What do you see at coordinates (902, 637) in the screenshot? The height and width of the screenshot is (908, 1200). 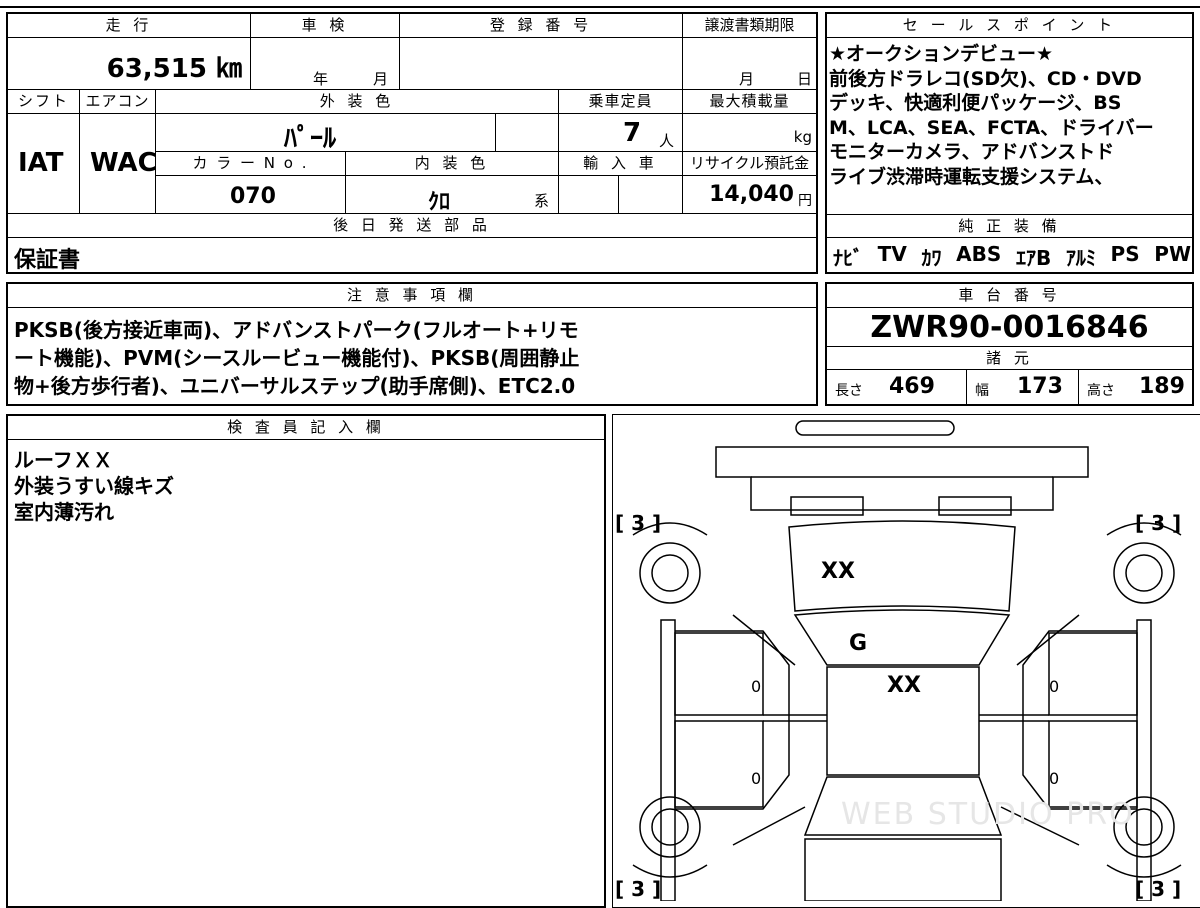 I see `windshield` at bounding box center [902, 637].